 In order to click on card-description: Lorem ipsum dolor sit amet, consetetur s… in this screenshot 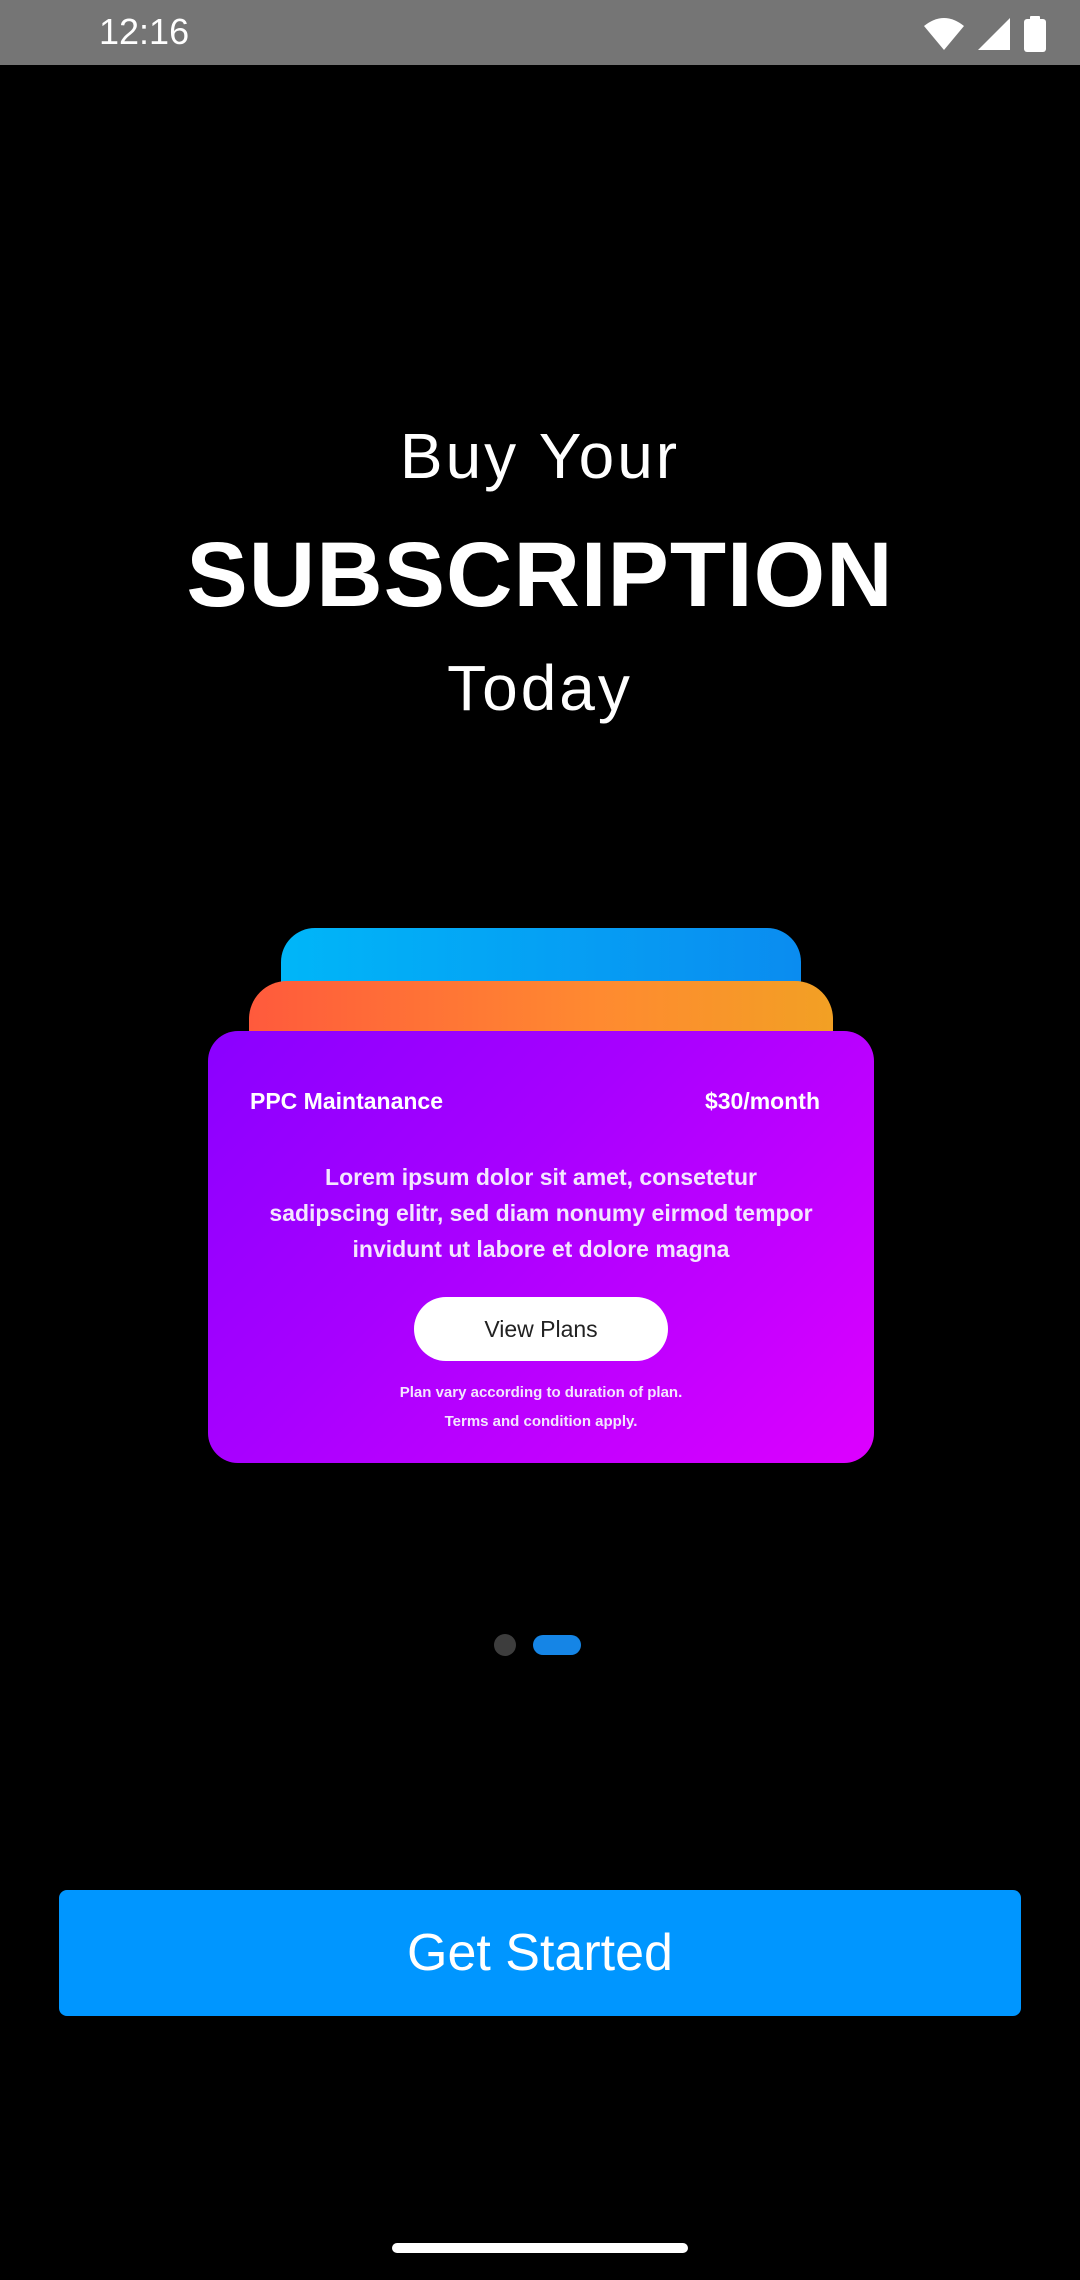, I will do `click(541, 1213)`.